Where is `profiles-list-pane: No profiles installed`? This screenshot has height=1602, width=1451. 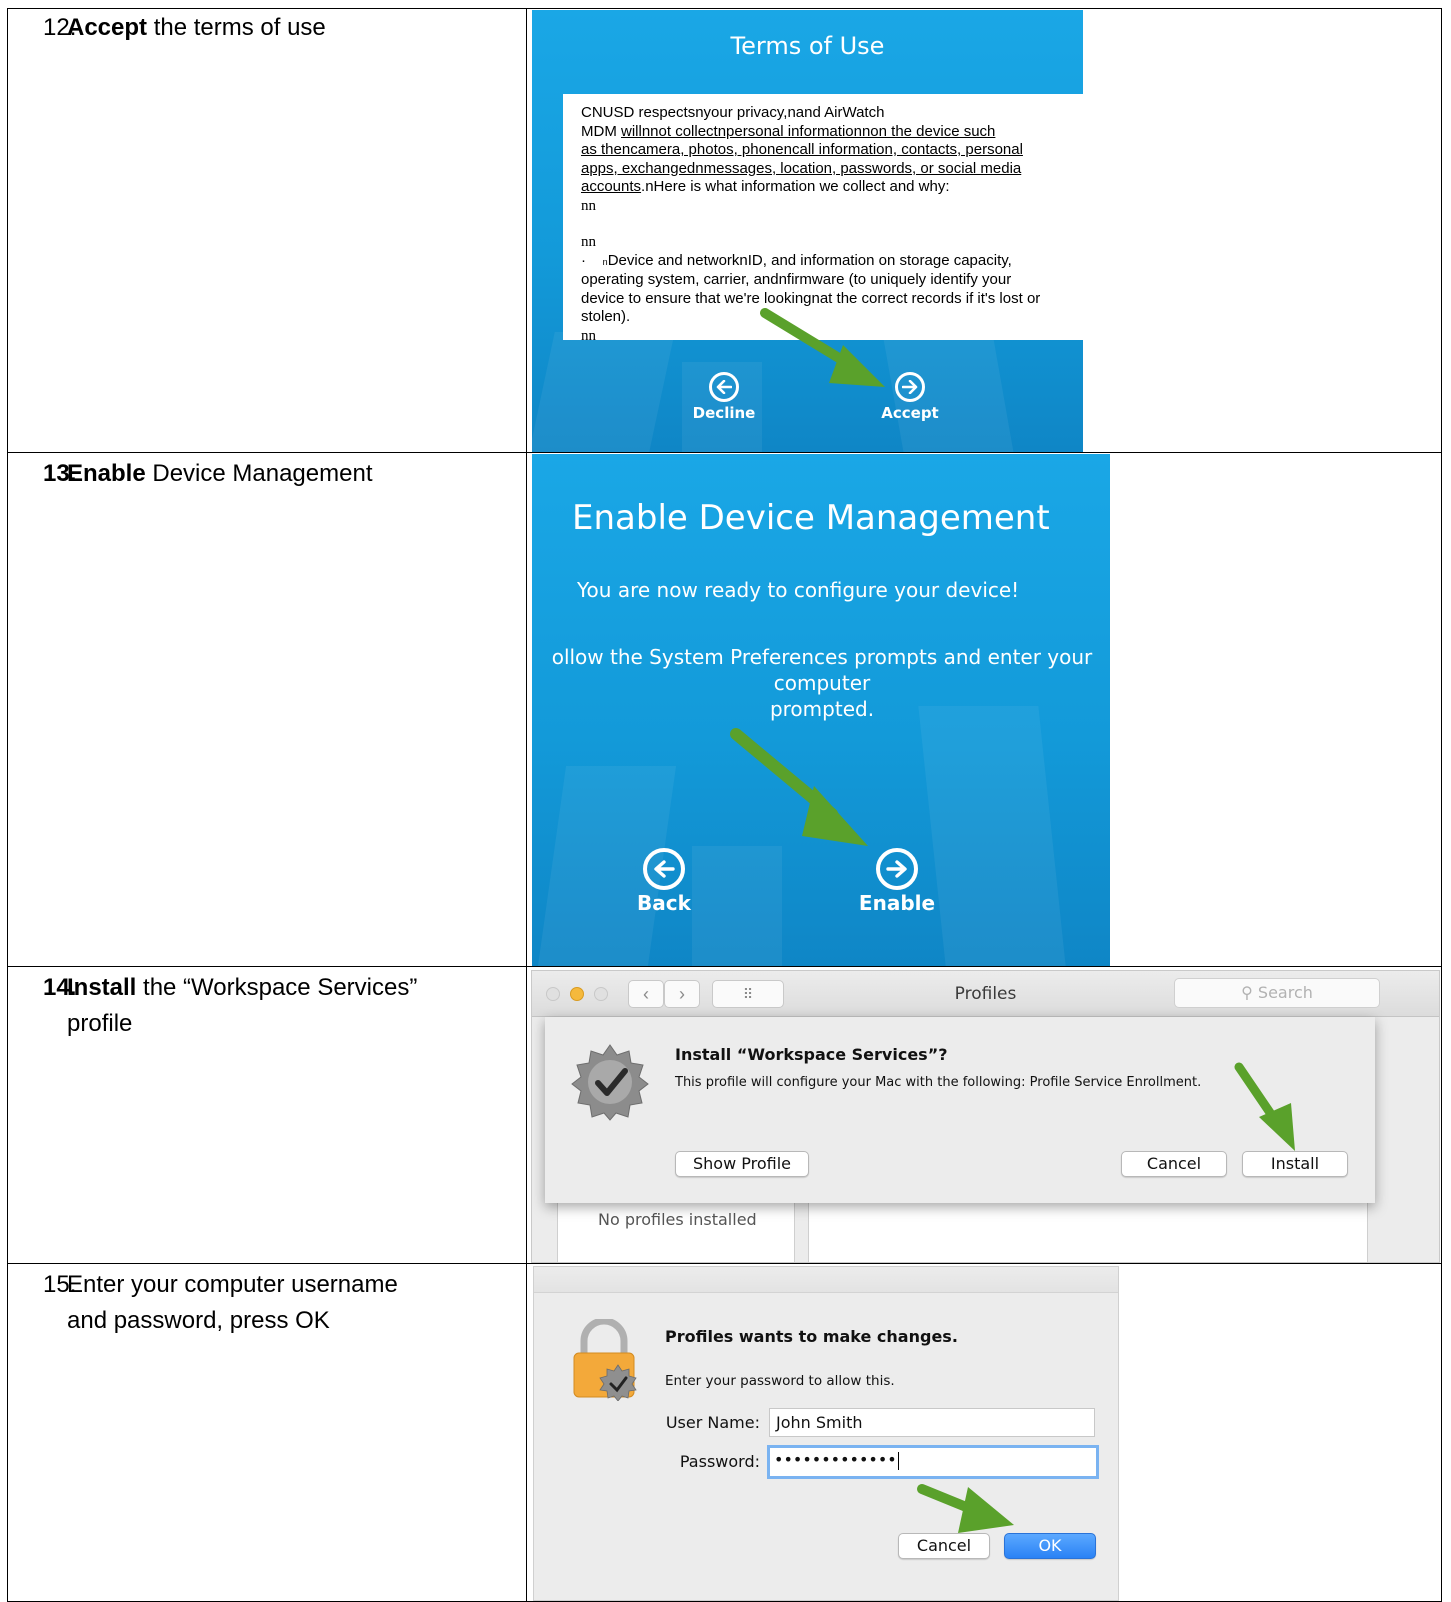 profiles-list-pane: No profiles installed is located at coordinates (676, 1231).